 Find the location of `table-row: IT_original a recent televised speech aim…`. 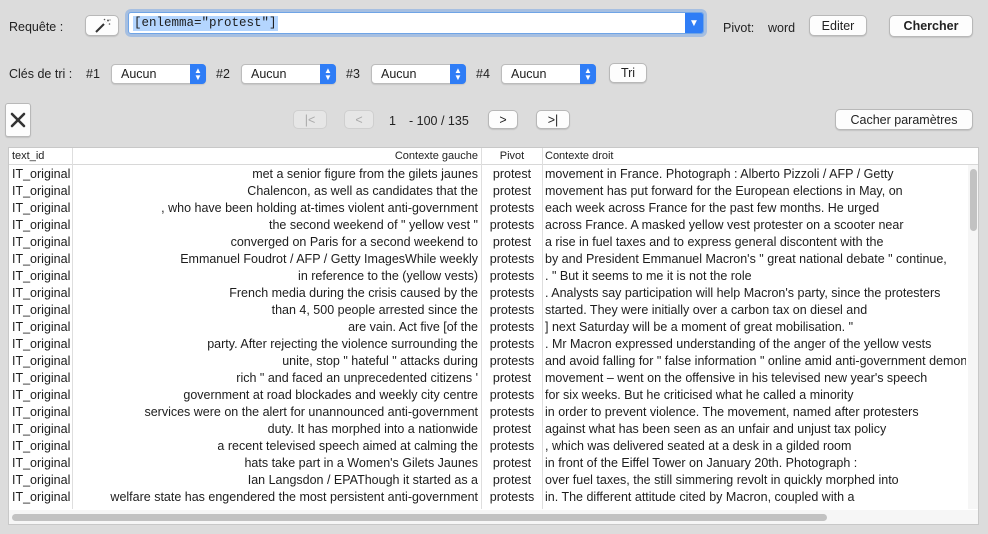

table-row: IT_original a recent televised speech aim… is located at coordinates (488, 446).